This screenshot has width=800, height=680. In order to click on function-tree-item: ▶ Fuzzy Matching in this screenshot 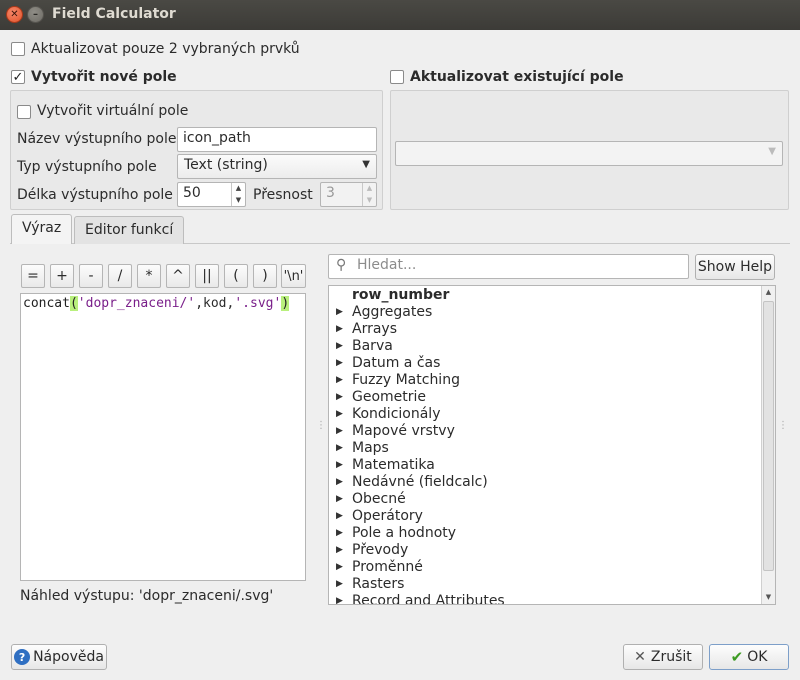, I will do `click(545, 380)`.